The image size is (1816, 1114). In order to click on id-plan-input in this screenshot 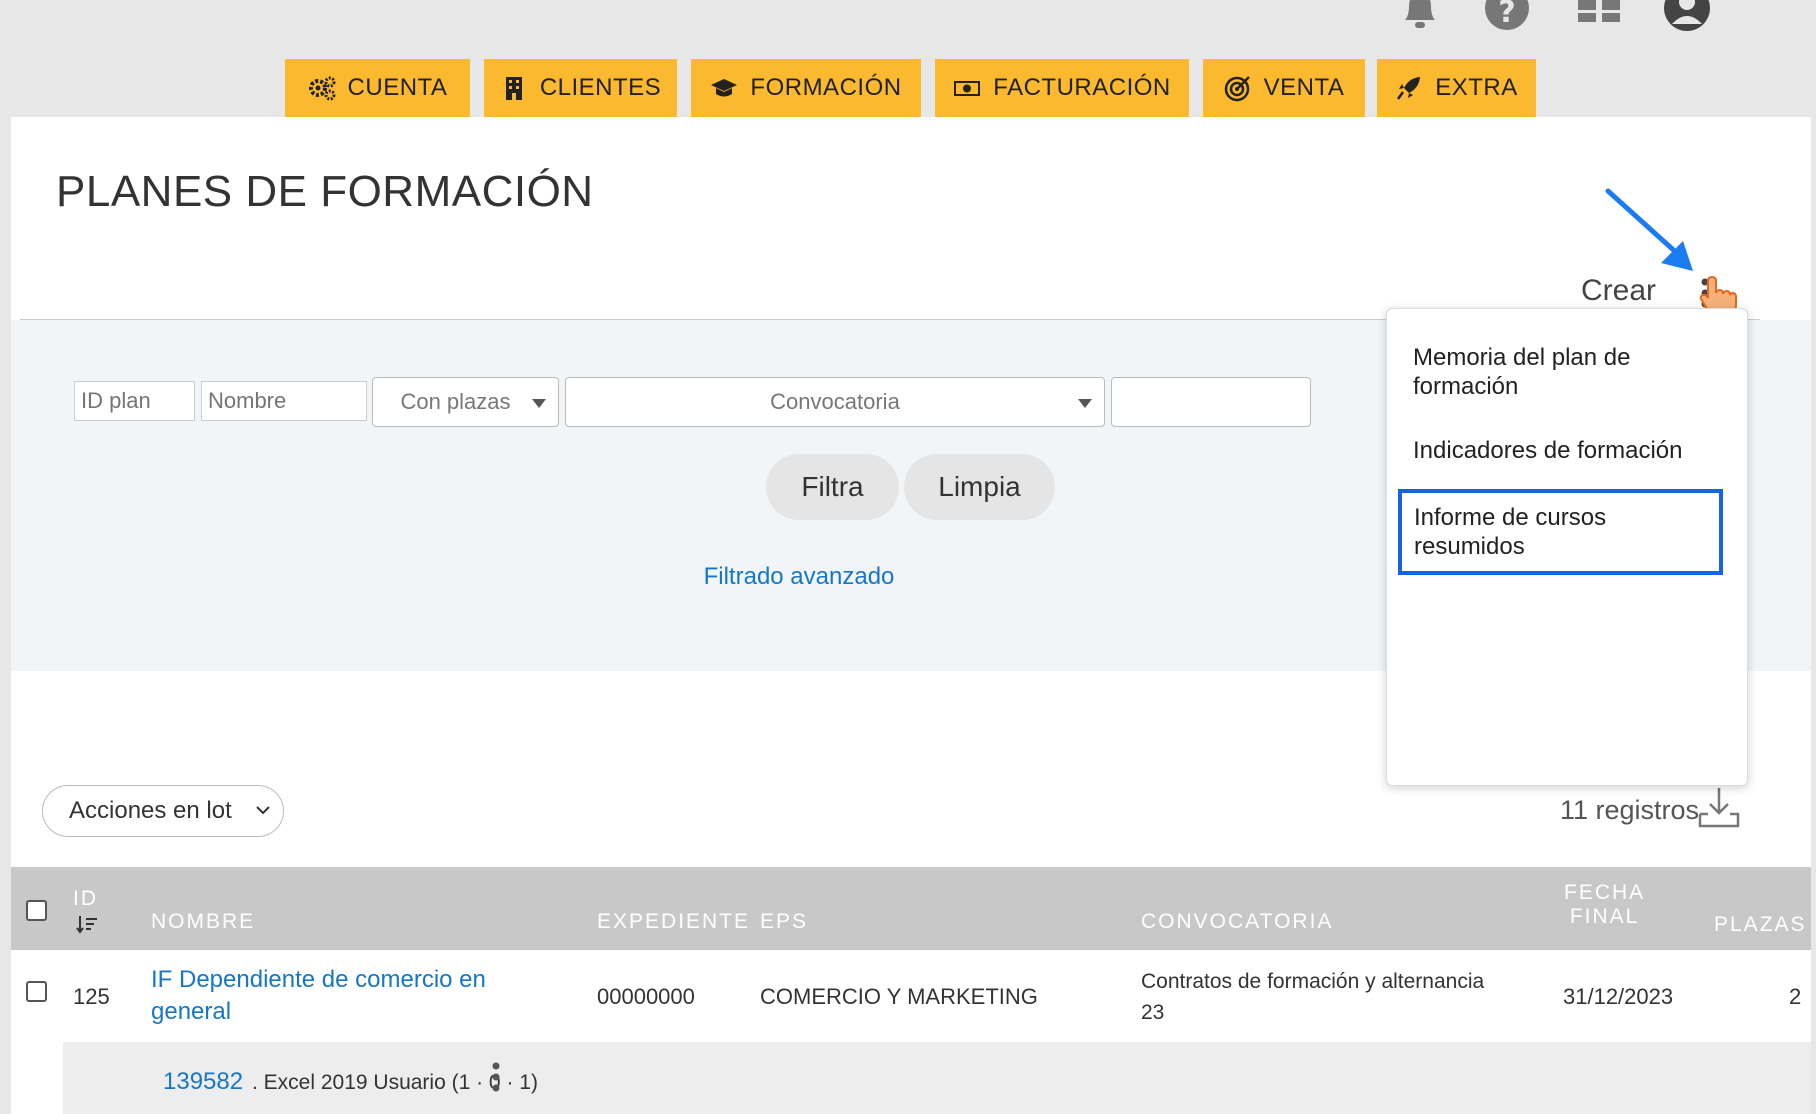, I will do `click(134, 401)`.